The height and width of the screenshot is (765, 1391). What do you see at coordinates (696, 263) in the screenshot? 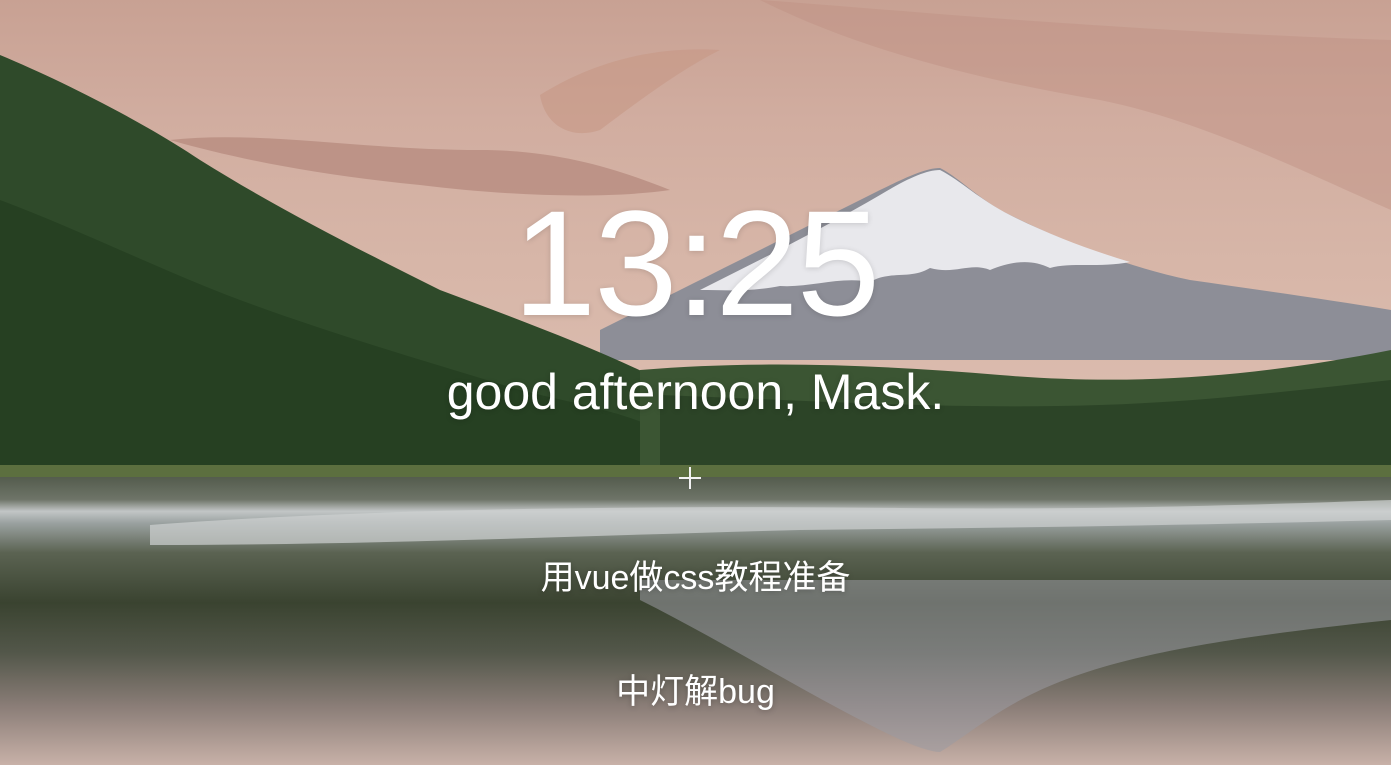
I see `clock-time: 13:25` at bounding box center [696, 263].